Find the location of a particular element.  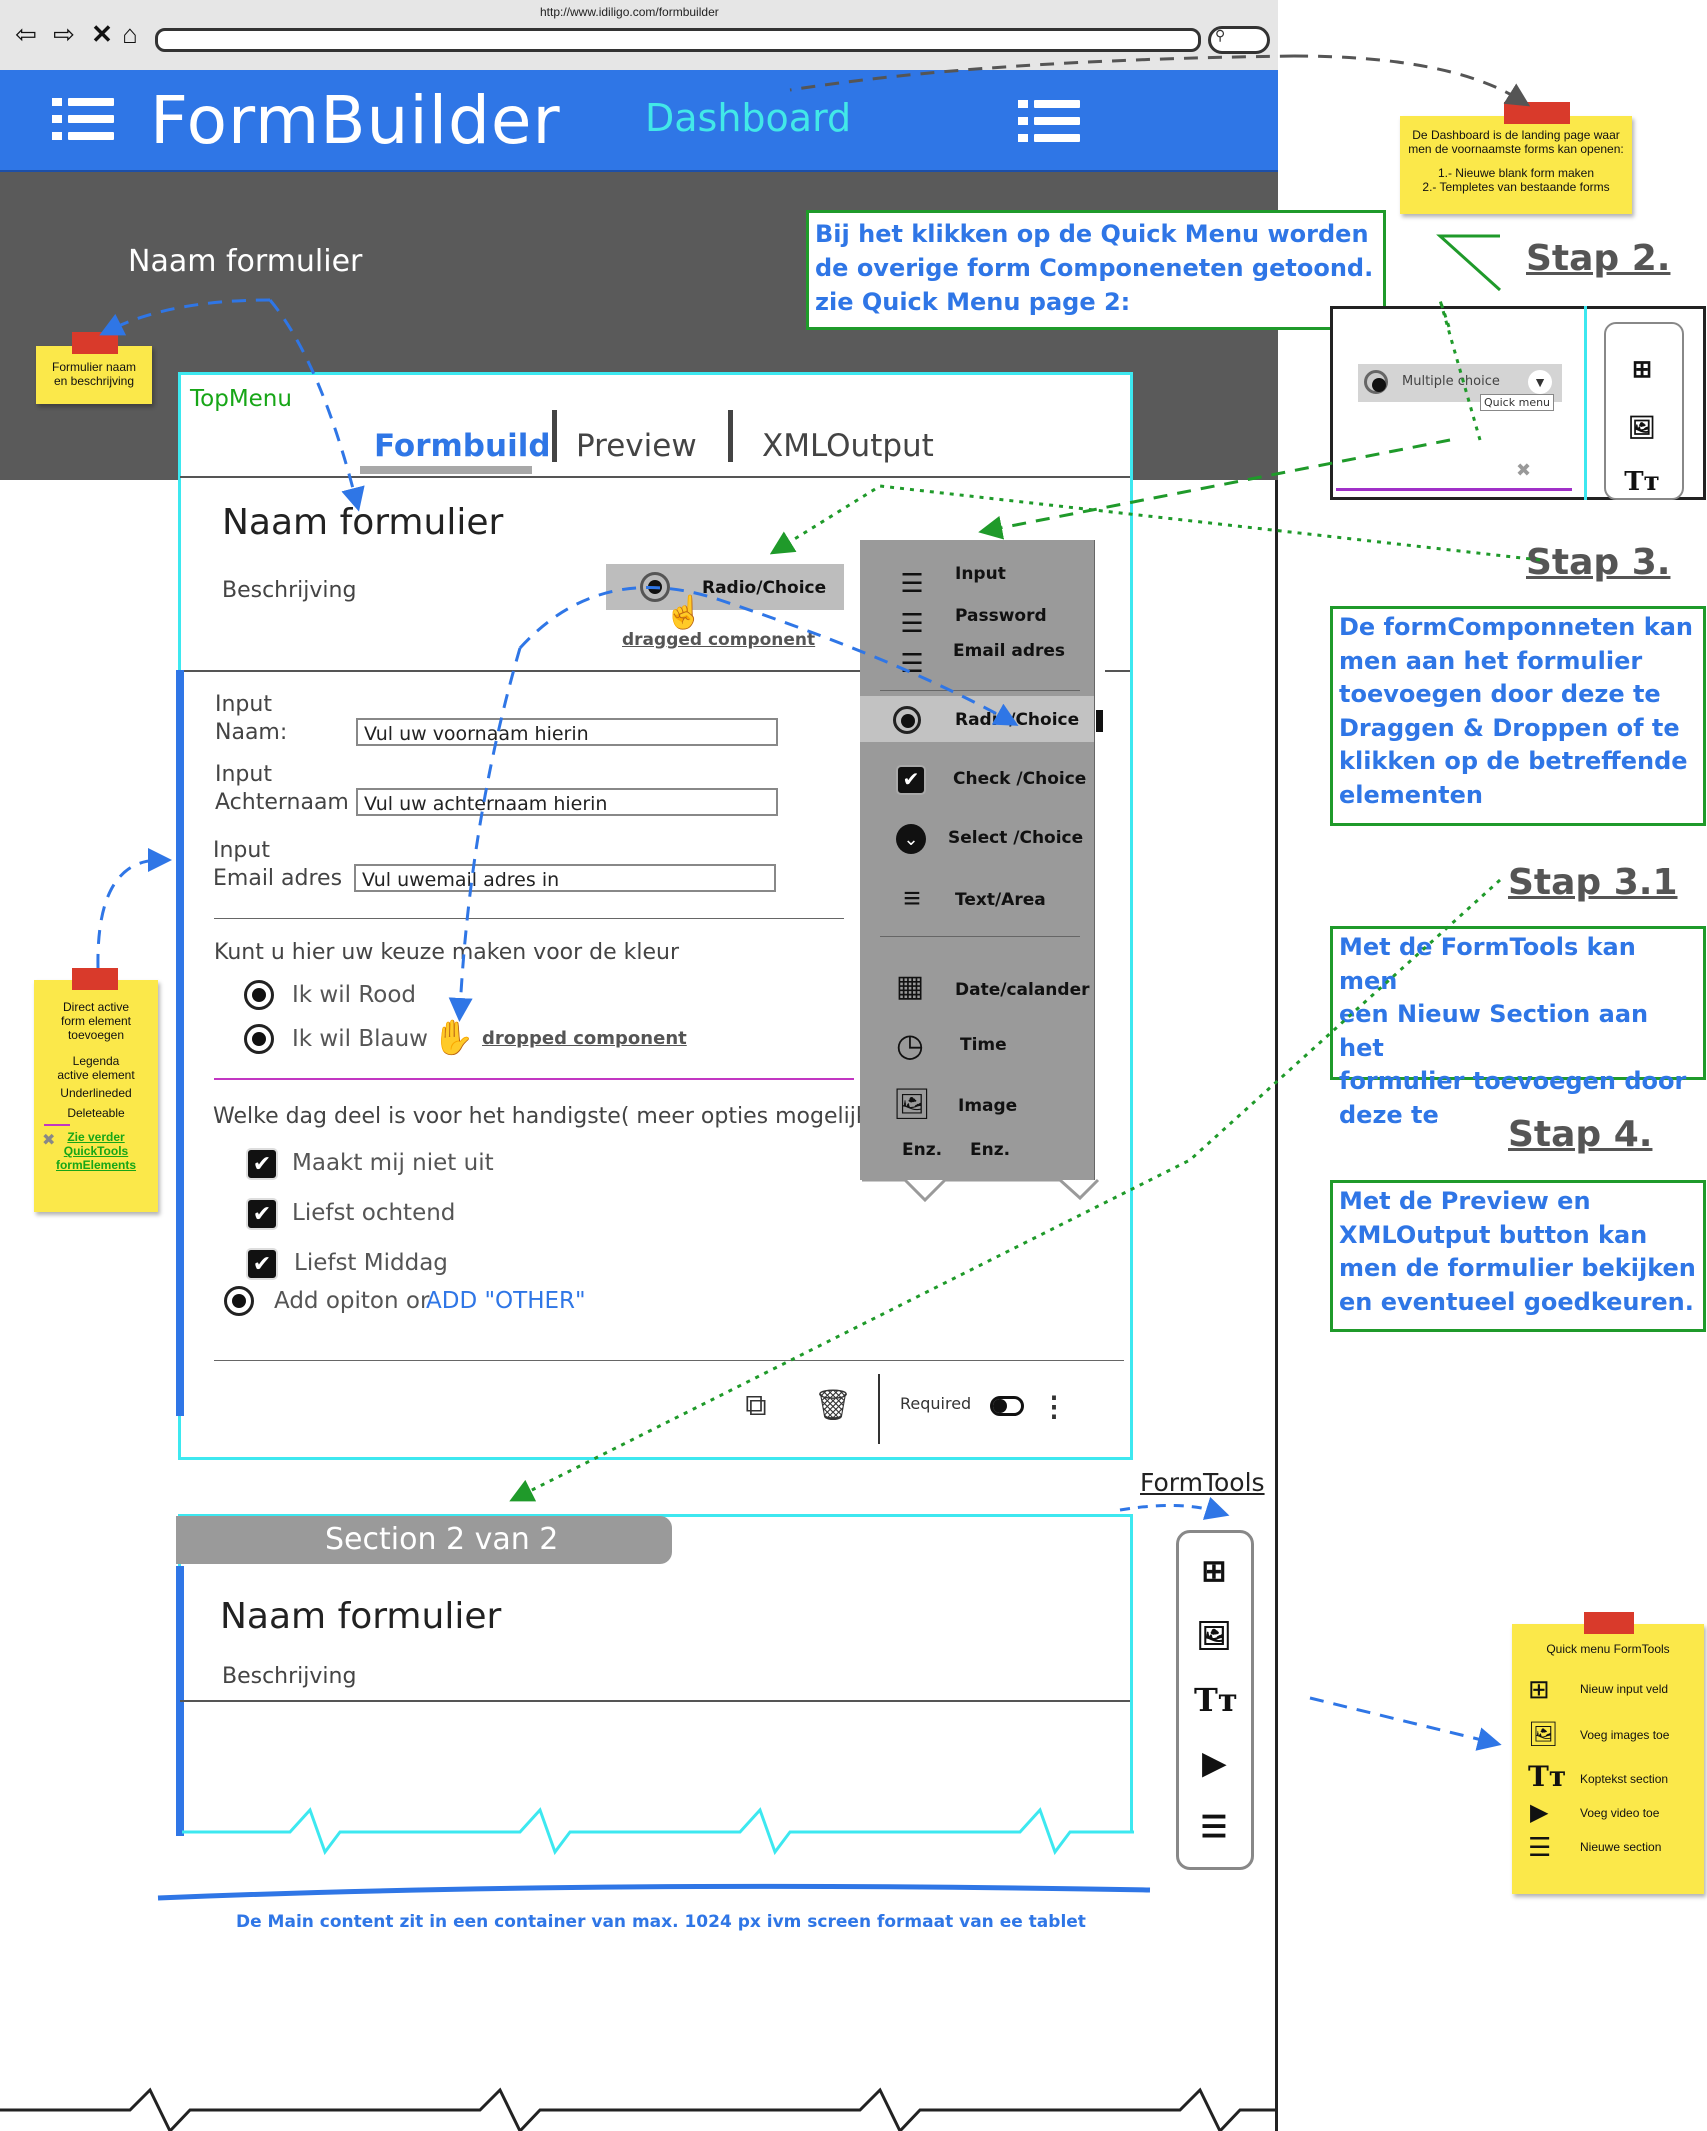

calendar-icon: ▦ is located at coordinates (910, 986).